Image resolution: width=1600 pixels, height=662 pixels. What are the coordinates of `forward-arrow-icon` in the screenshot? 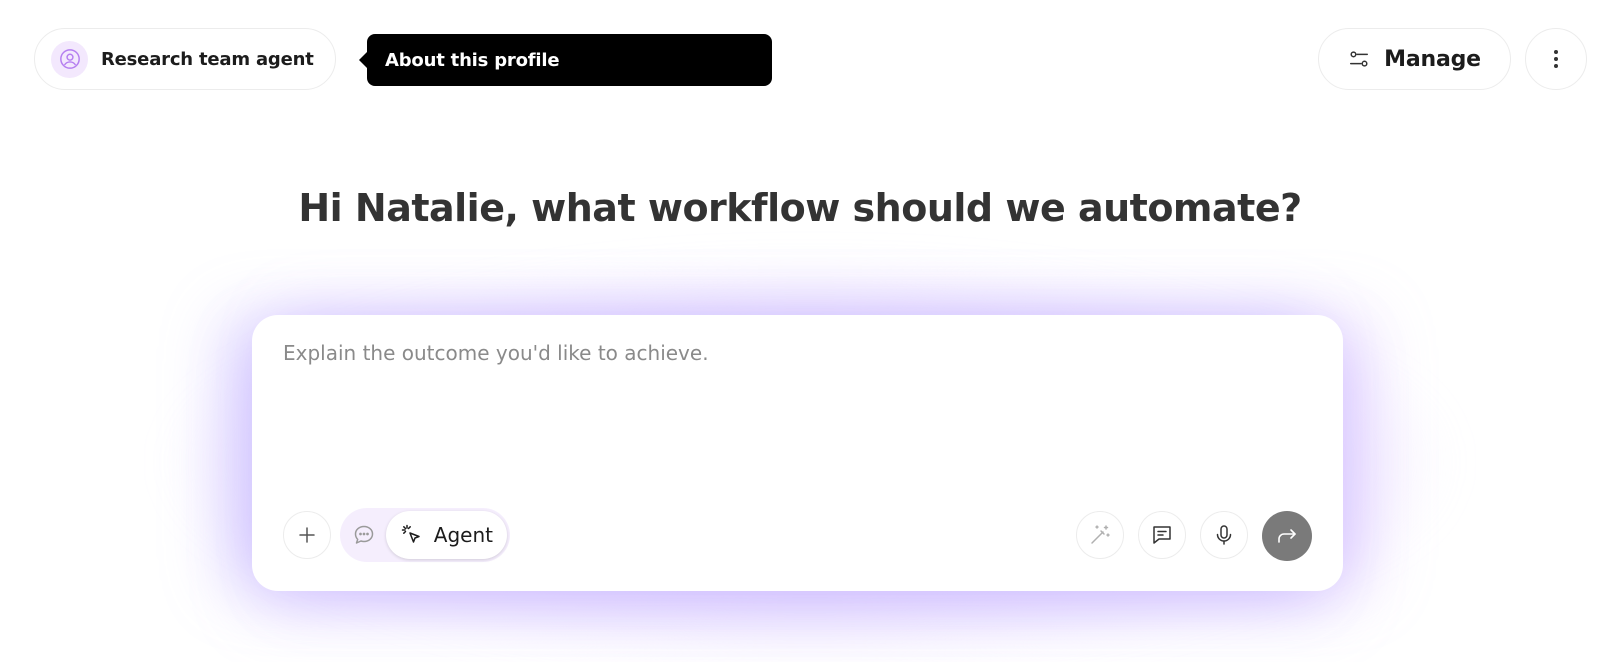 It's located at (1287, 536).